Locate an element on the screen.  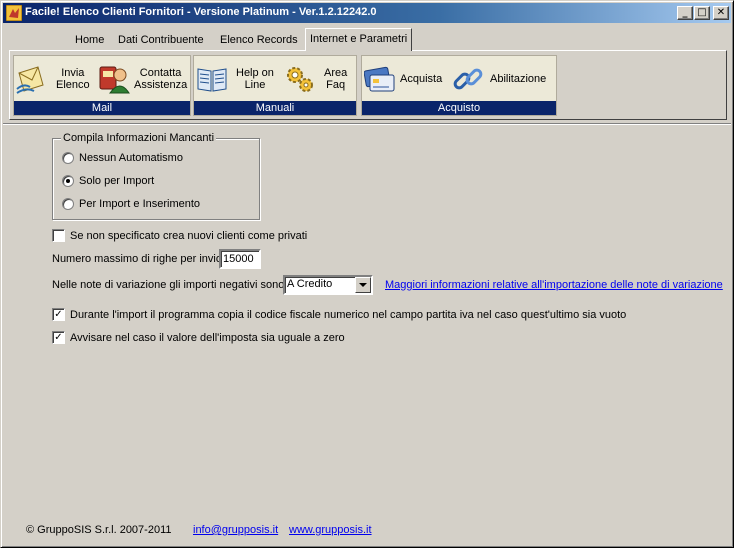
invia-elenco-label: Invia Elenco is located at coordinates (73, 79).